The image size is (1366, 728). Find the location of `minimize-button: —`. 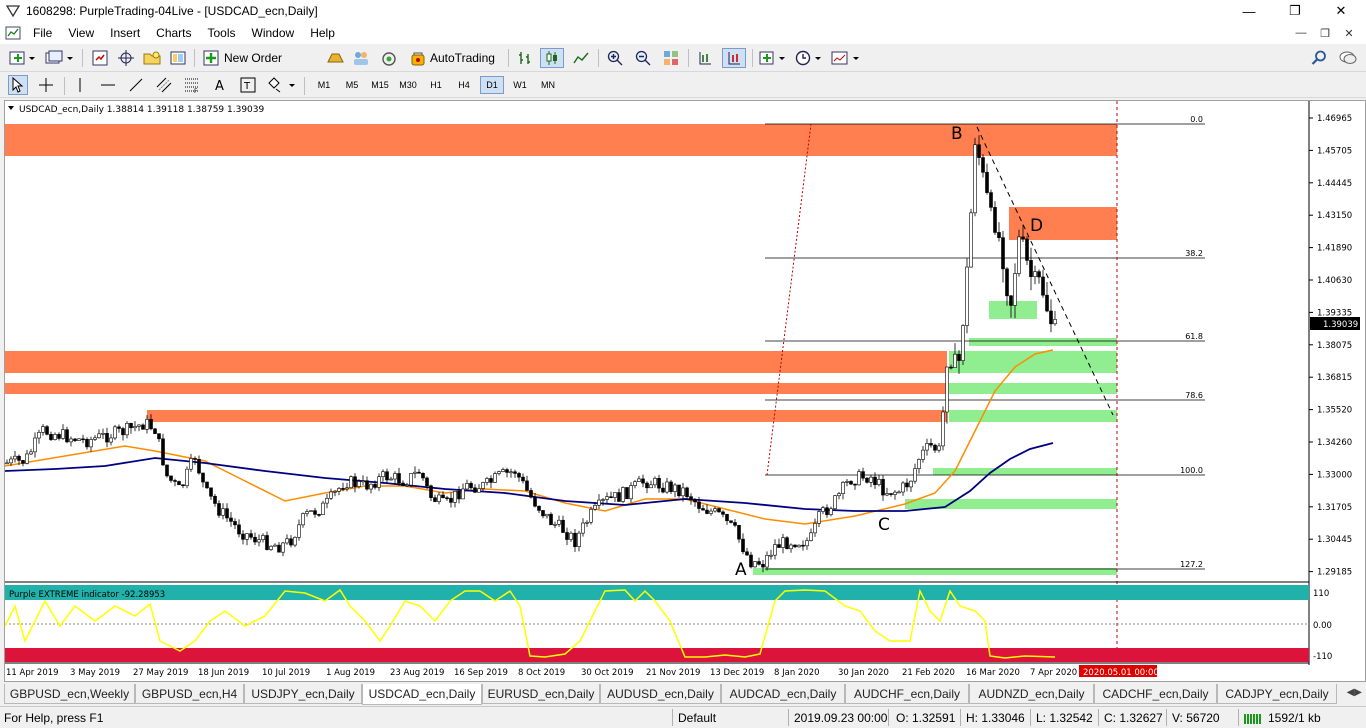

minimize-button: — is located at coordinates (1249, 11).